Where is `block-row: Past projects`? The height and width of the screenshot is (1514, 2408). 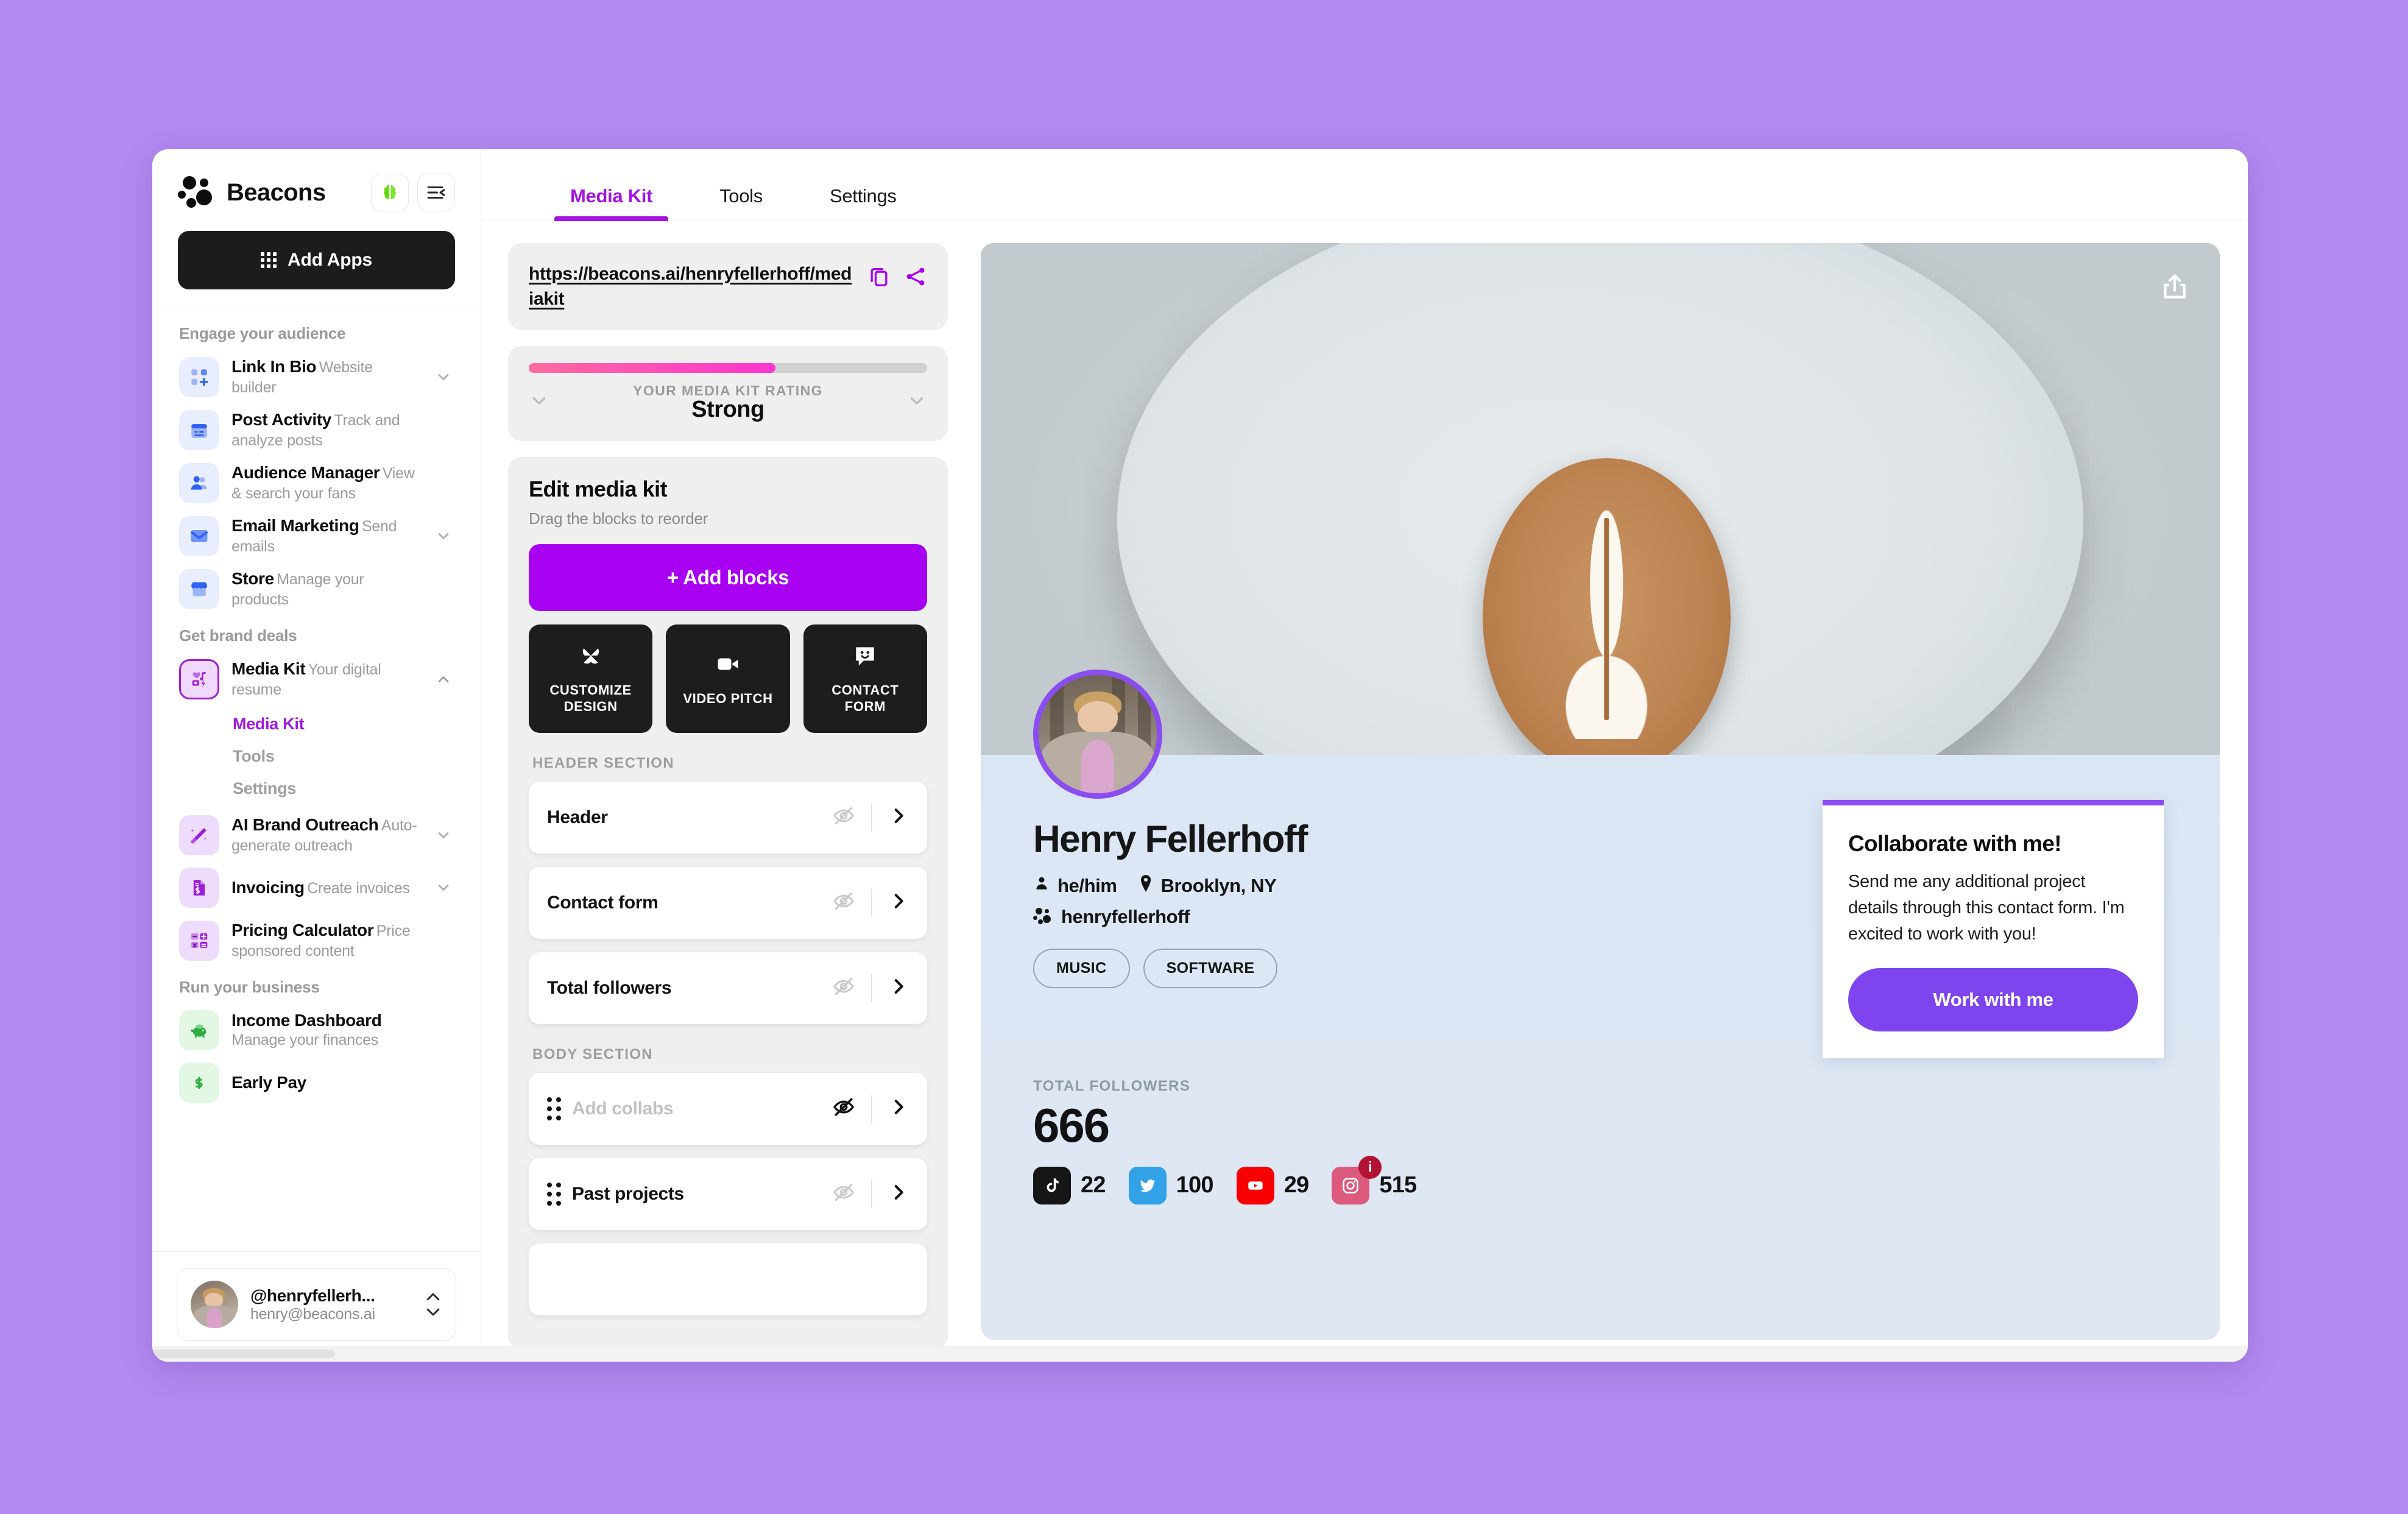
block-row: Past projects is located at coordinates (728, 1194).